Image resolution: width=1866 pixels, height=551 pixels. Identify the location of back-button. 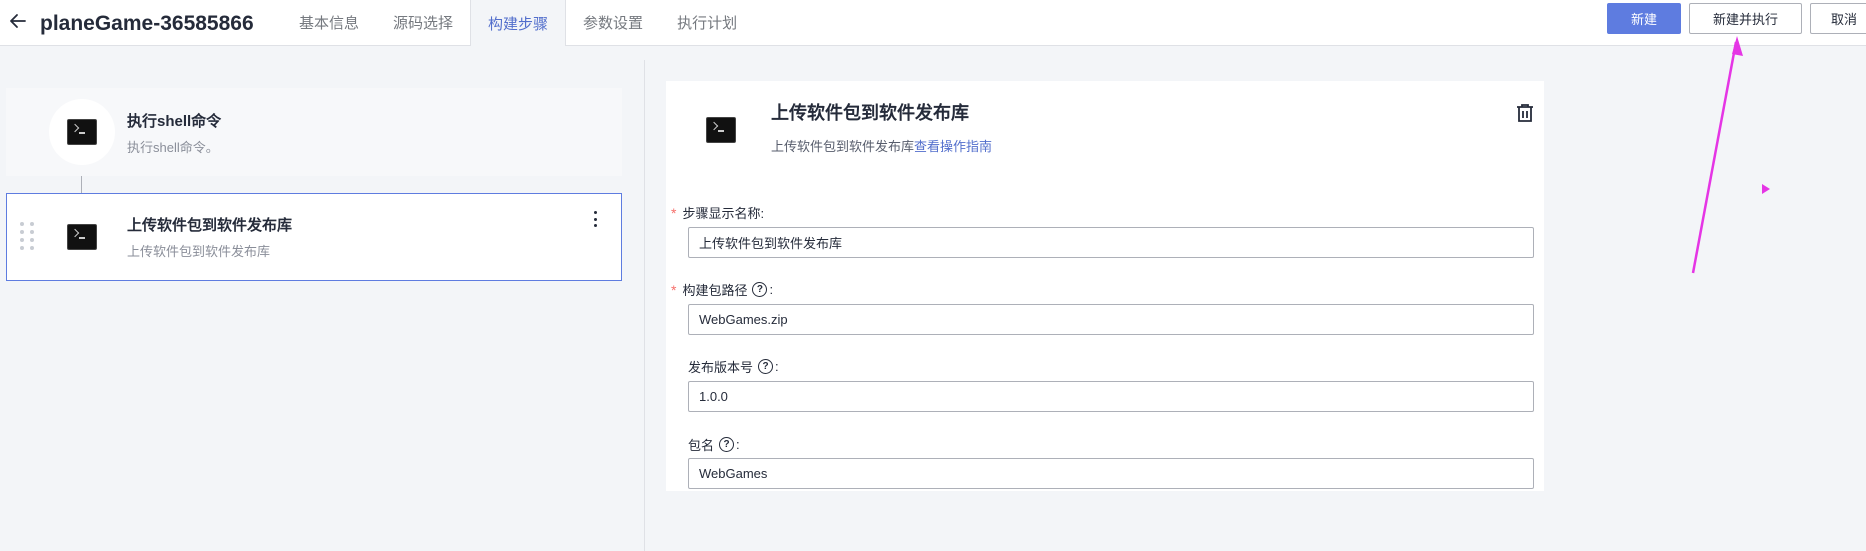
(18, 21).